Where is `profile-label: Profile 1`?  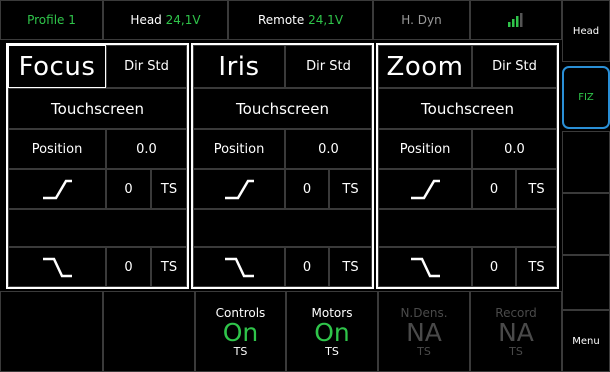
profile-label: Profile 1 is located at coordinates (51, 20).